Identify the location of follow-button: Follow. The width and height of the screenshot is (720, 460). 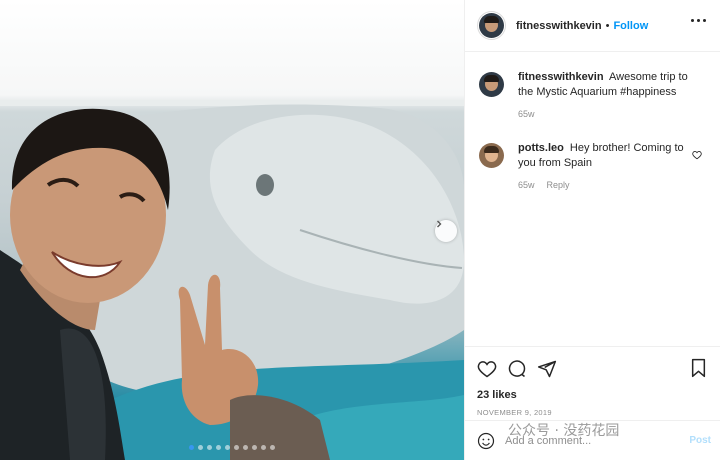
(630, 26).